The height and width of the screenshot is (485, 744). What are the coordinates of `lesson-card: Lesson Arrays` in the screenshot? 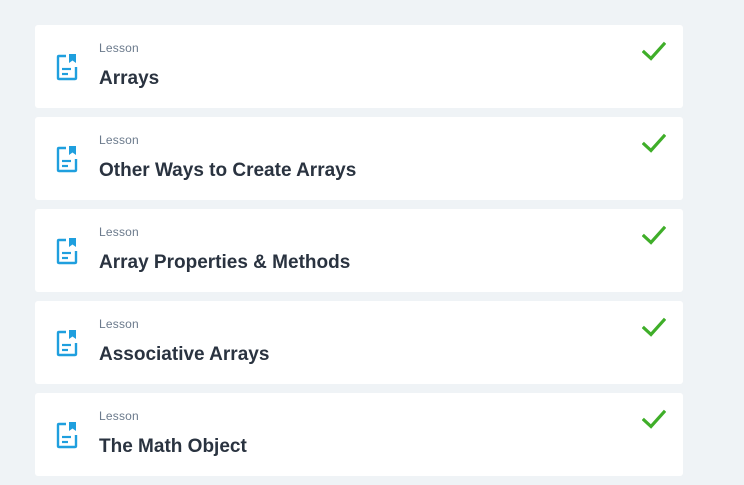 It's located at (359, 66).